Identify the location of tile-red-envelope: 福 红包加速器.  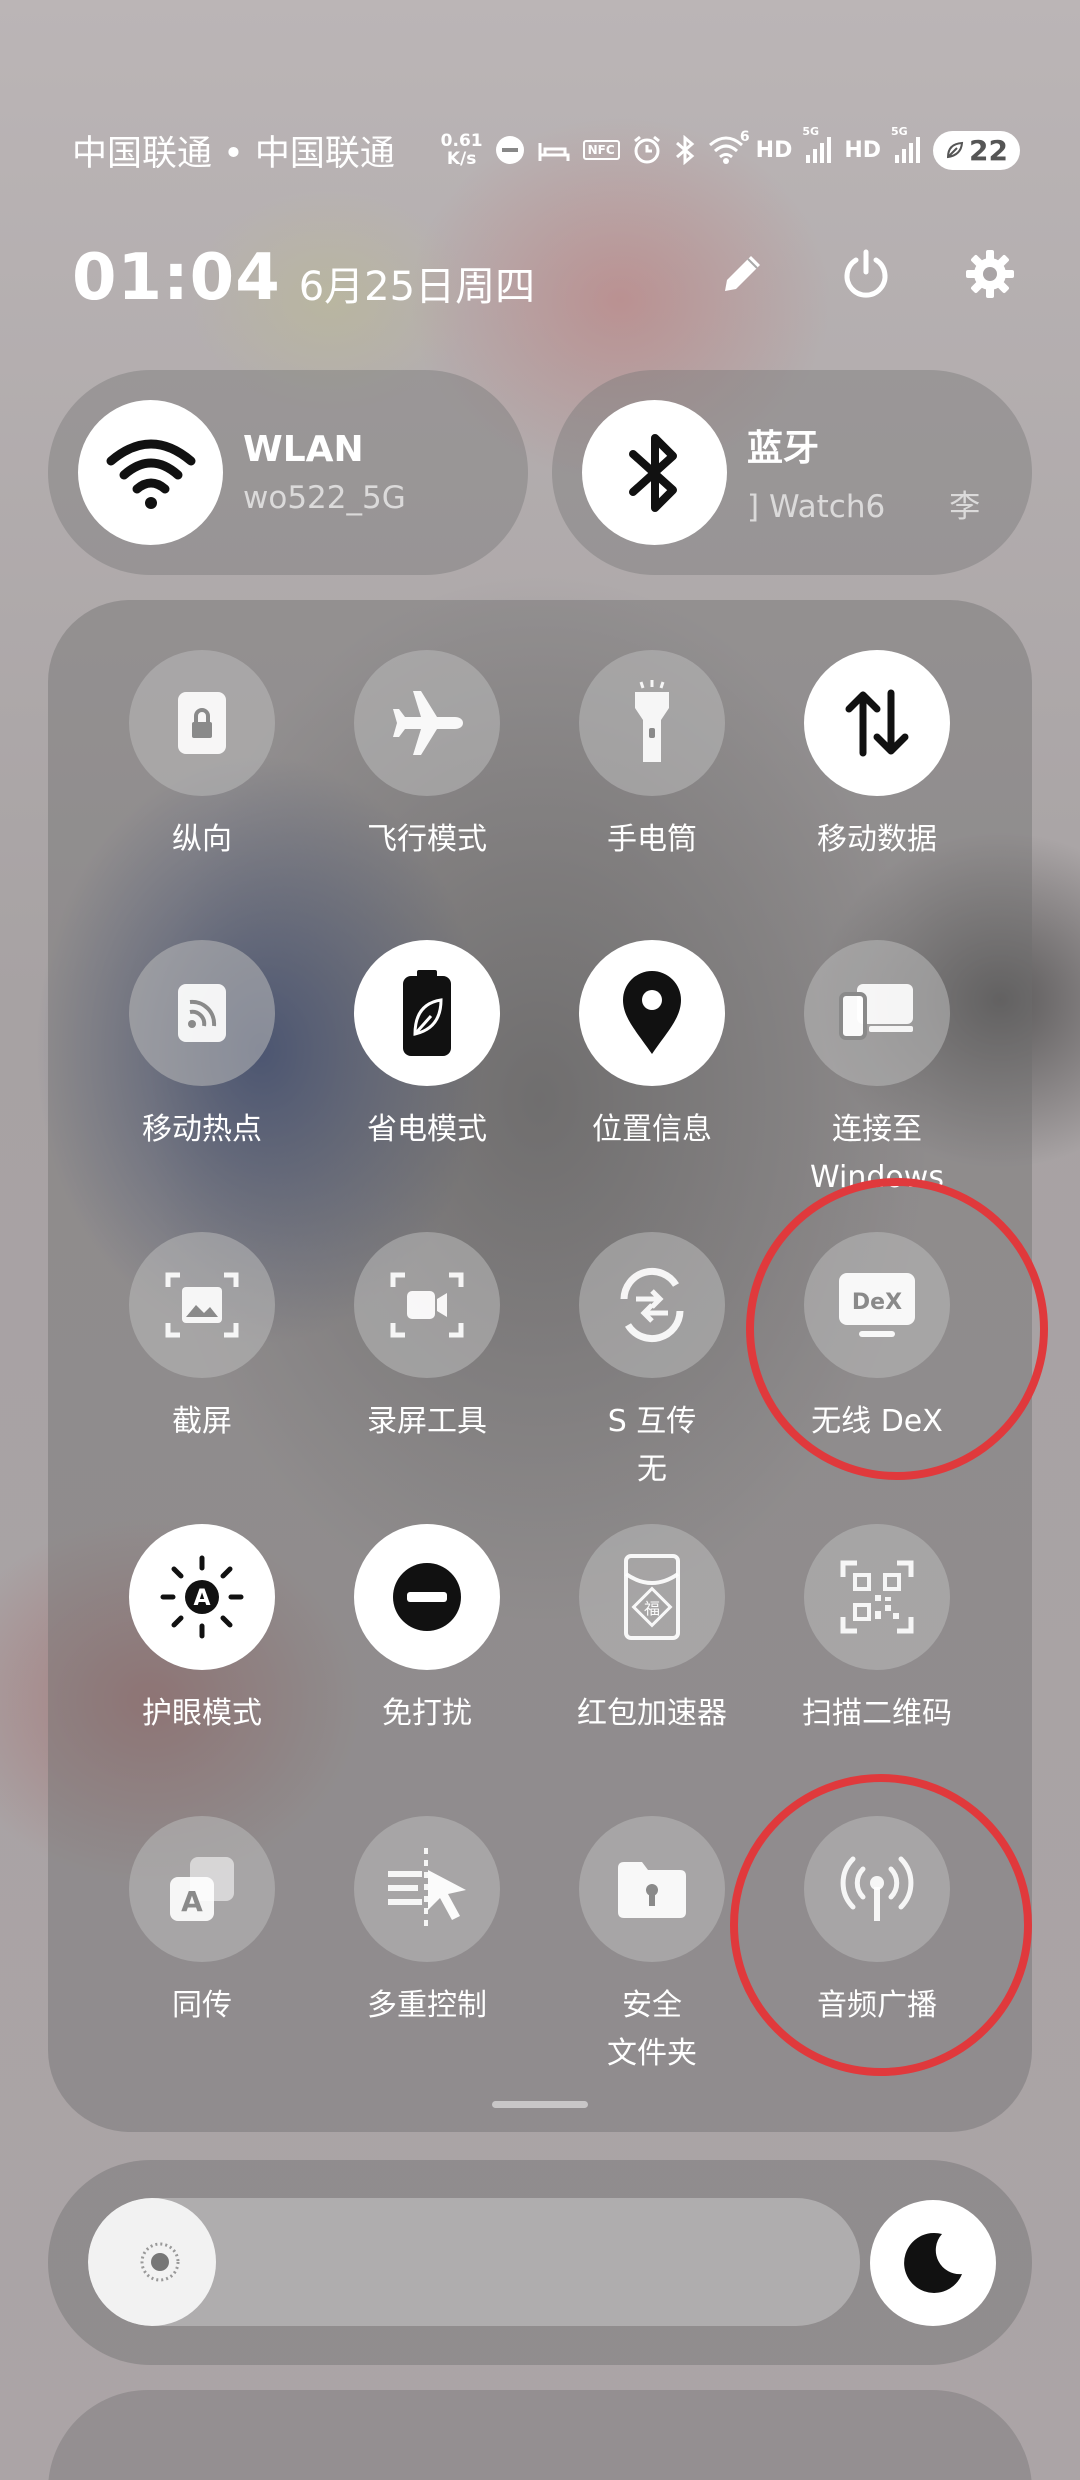
(652, 1631).